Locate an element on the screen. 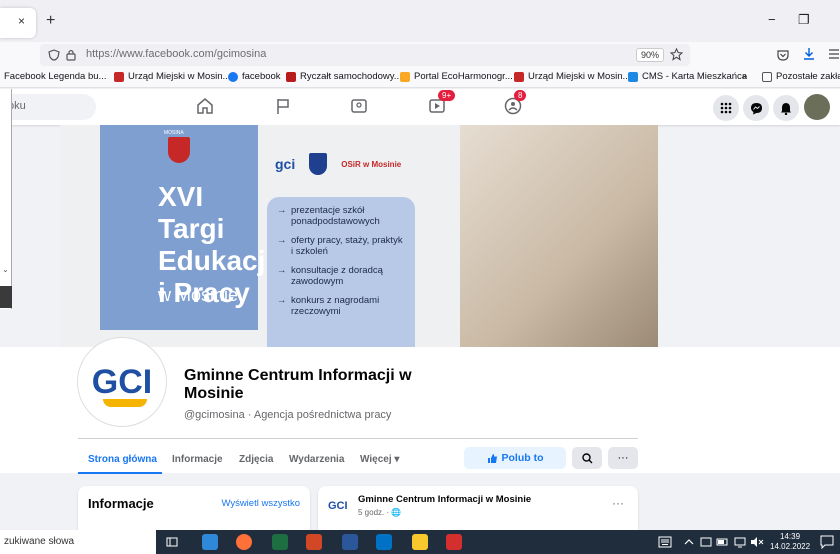  new-tab-button: + is located at coordinates (50, 21).